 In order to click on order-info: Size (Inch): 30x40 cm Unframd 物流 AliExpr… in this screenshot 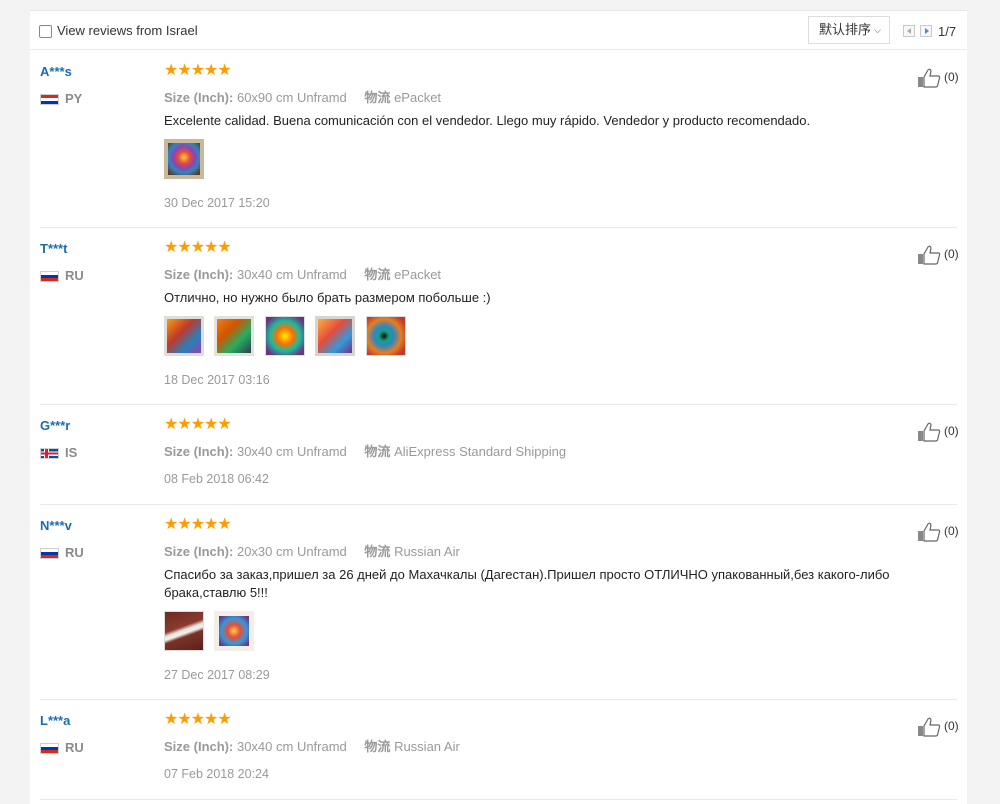, I will do `click(365, 450)`.